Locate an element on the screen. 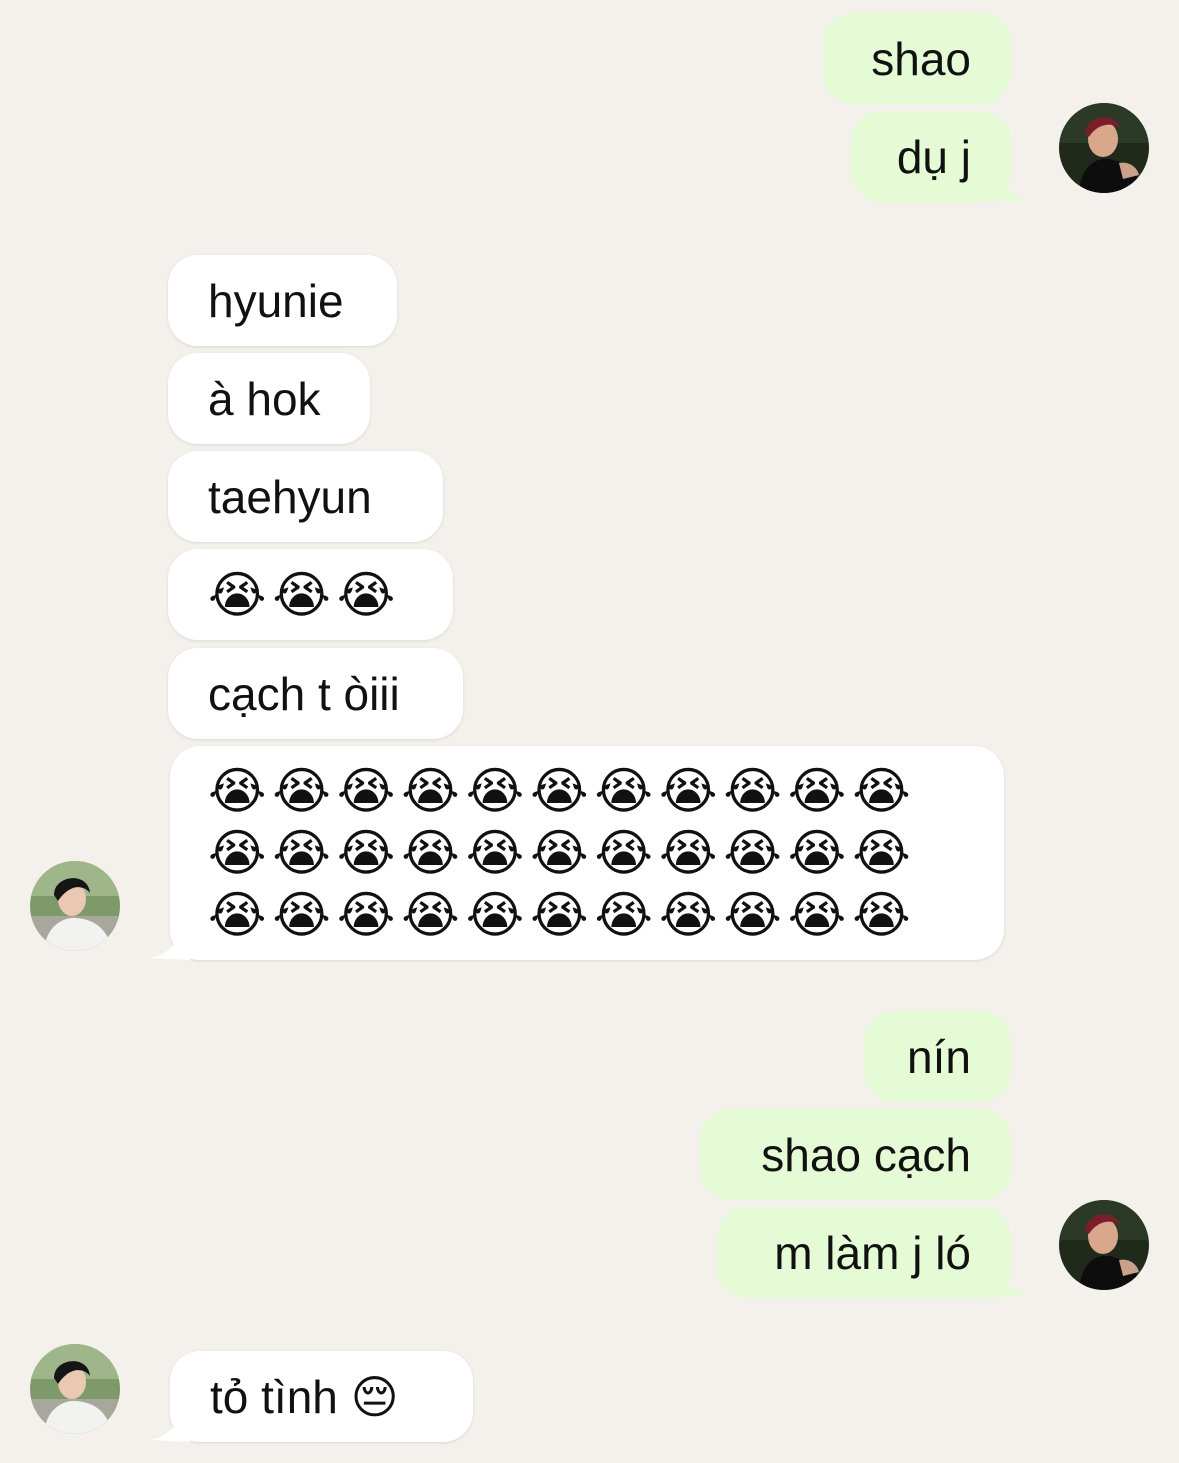  message-text: nín is located at coordinates (939, 1056).